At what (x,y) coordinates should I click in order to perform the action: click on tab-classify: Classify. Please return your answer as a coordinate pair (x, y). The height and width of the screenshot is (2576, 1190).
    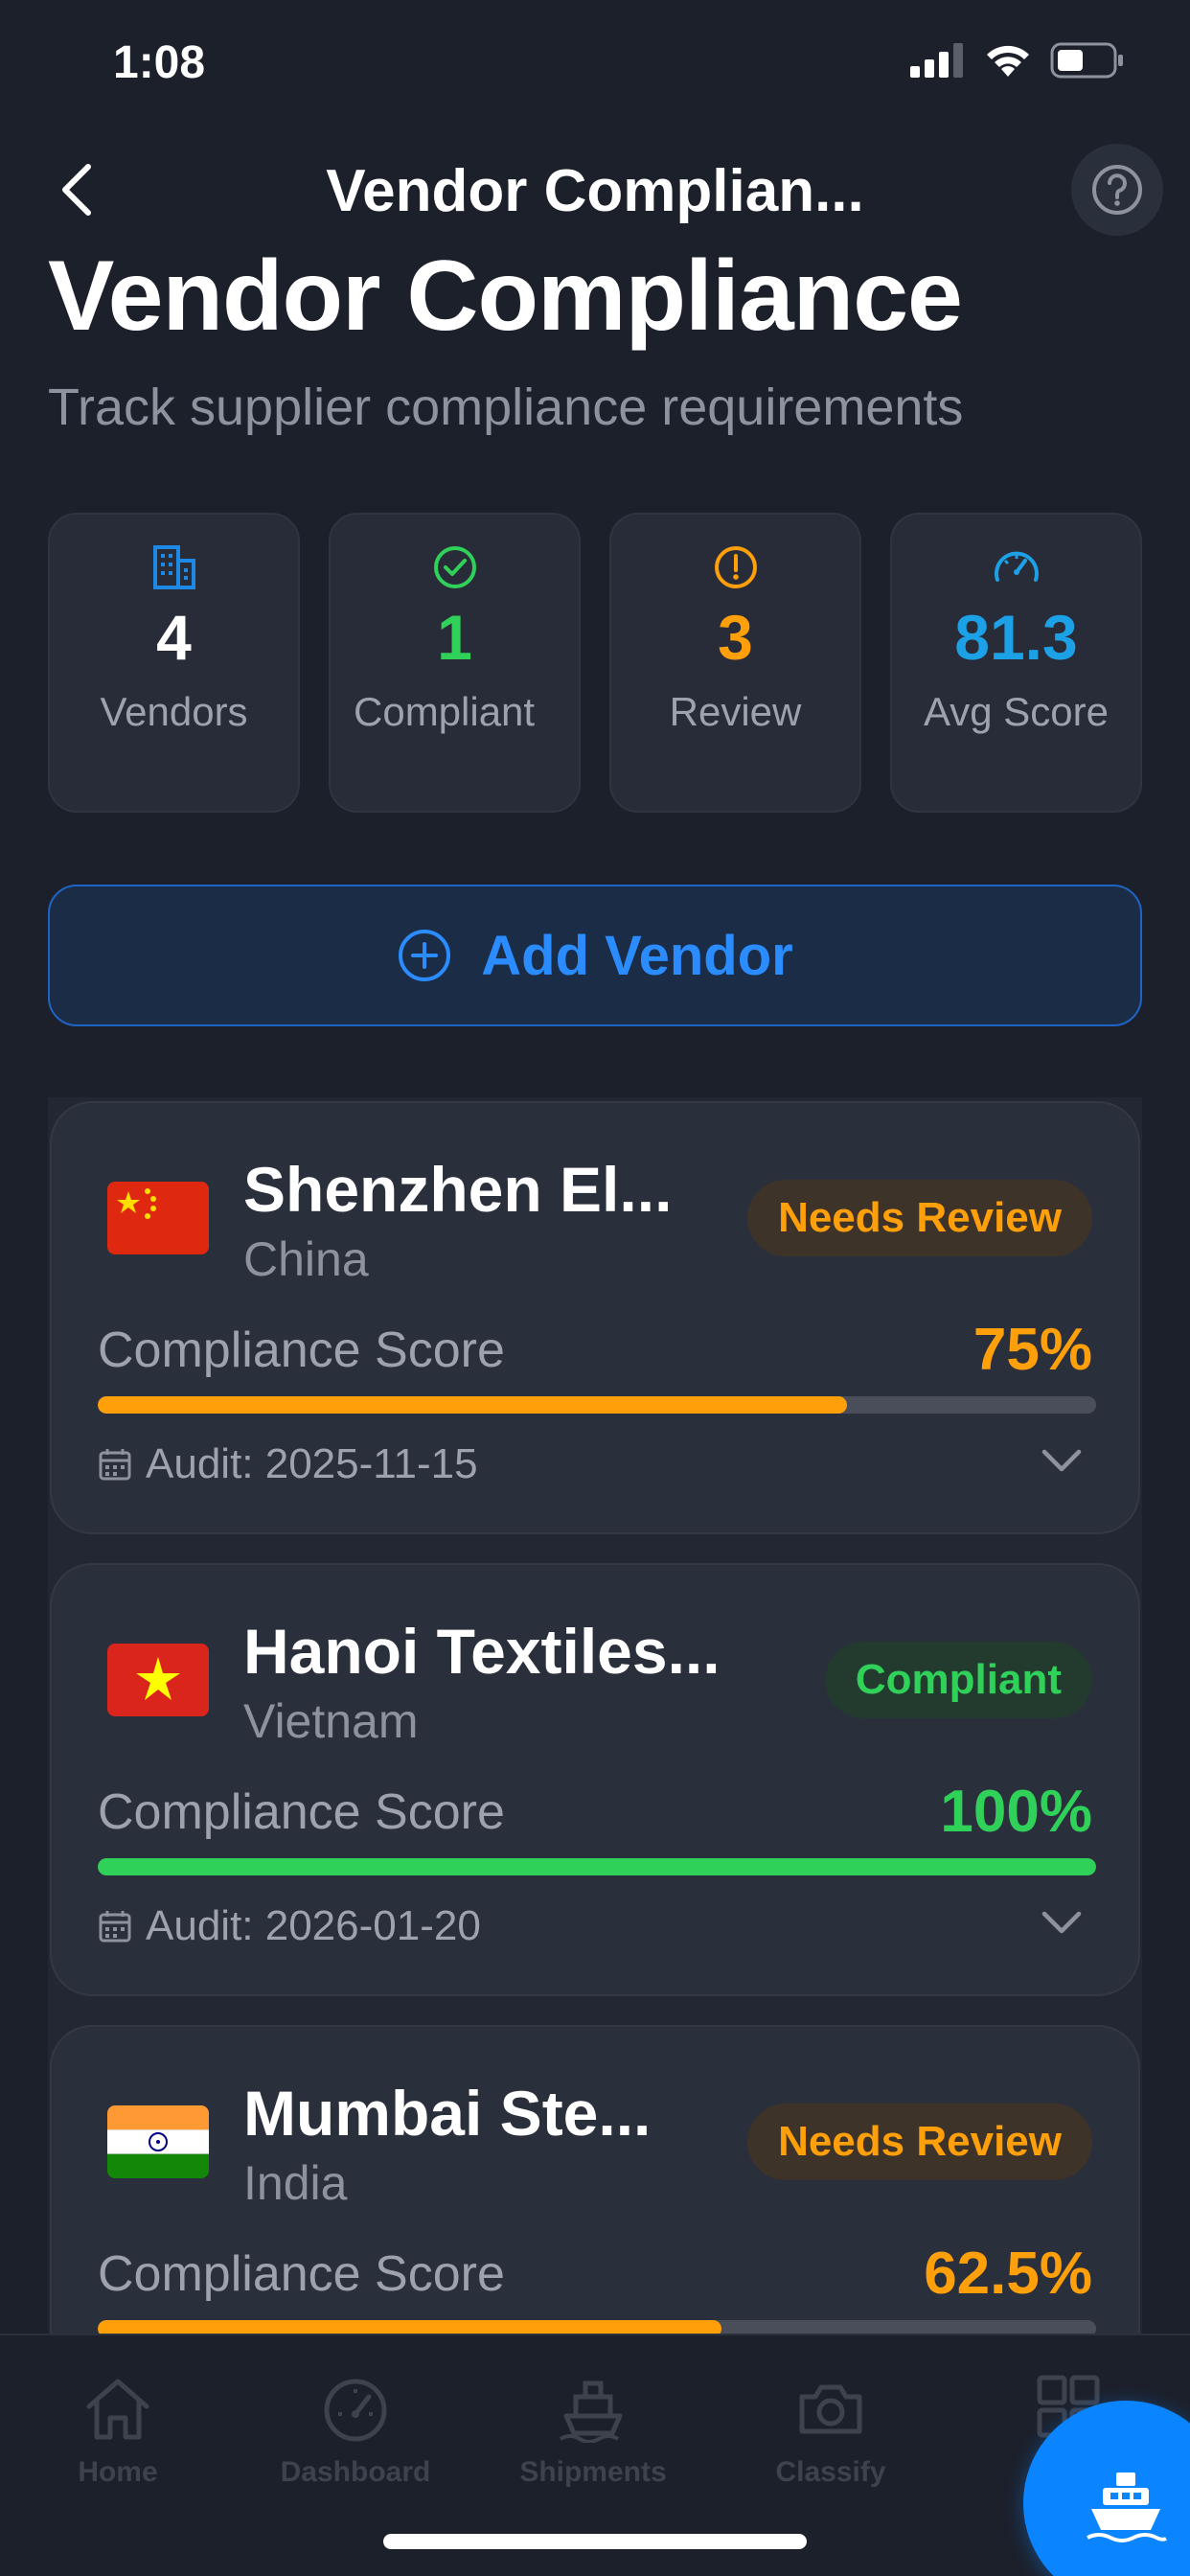
    Looking at the image, I should click on (831, 2431).